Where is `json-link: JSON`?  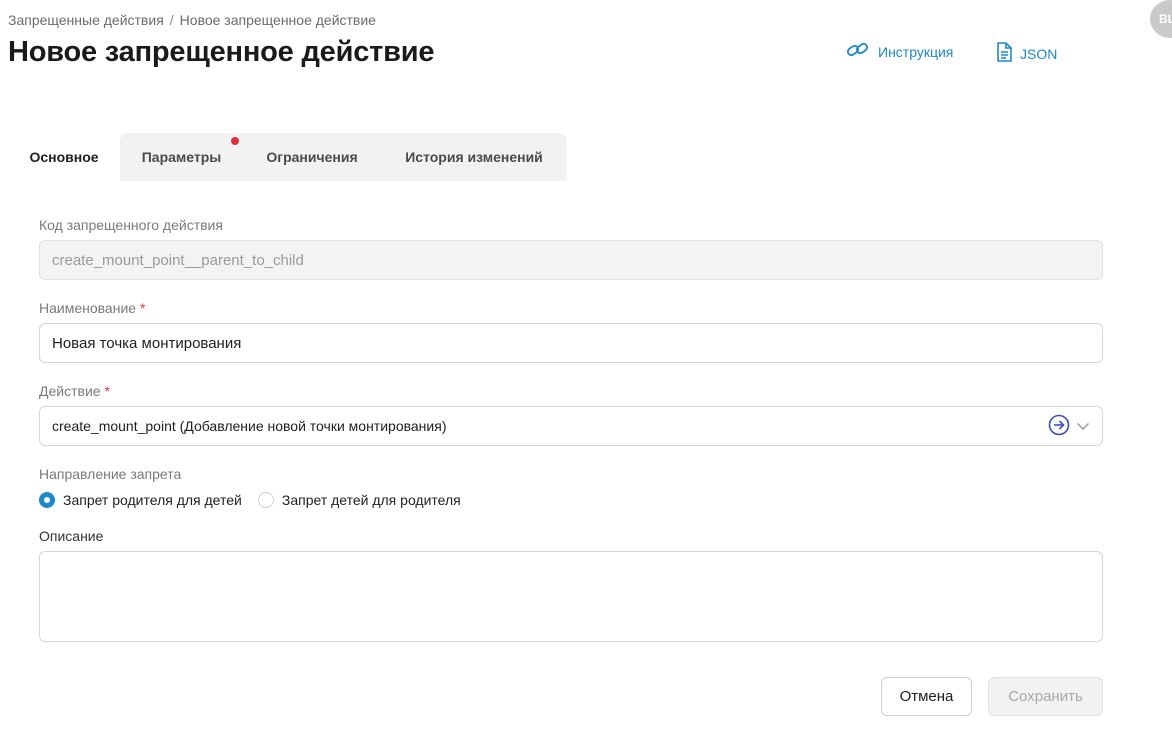
json-link: JSON is located at coordinates (1026, 53).